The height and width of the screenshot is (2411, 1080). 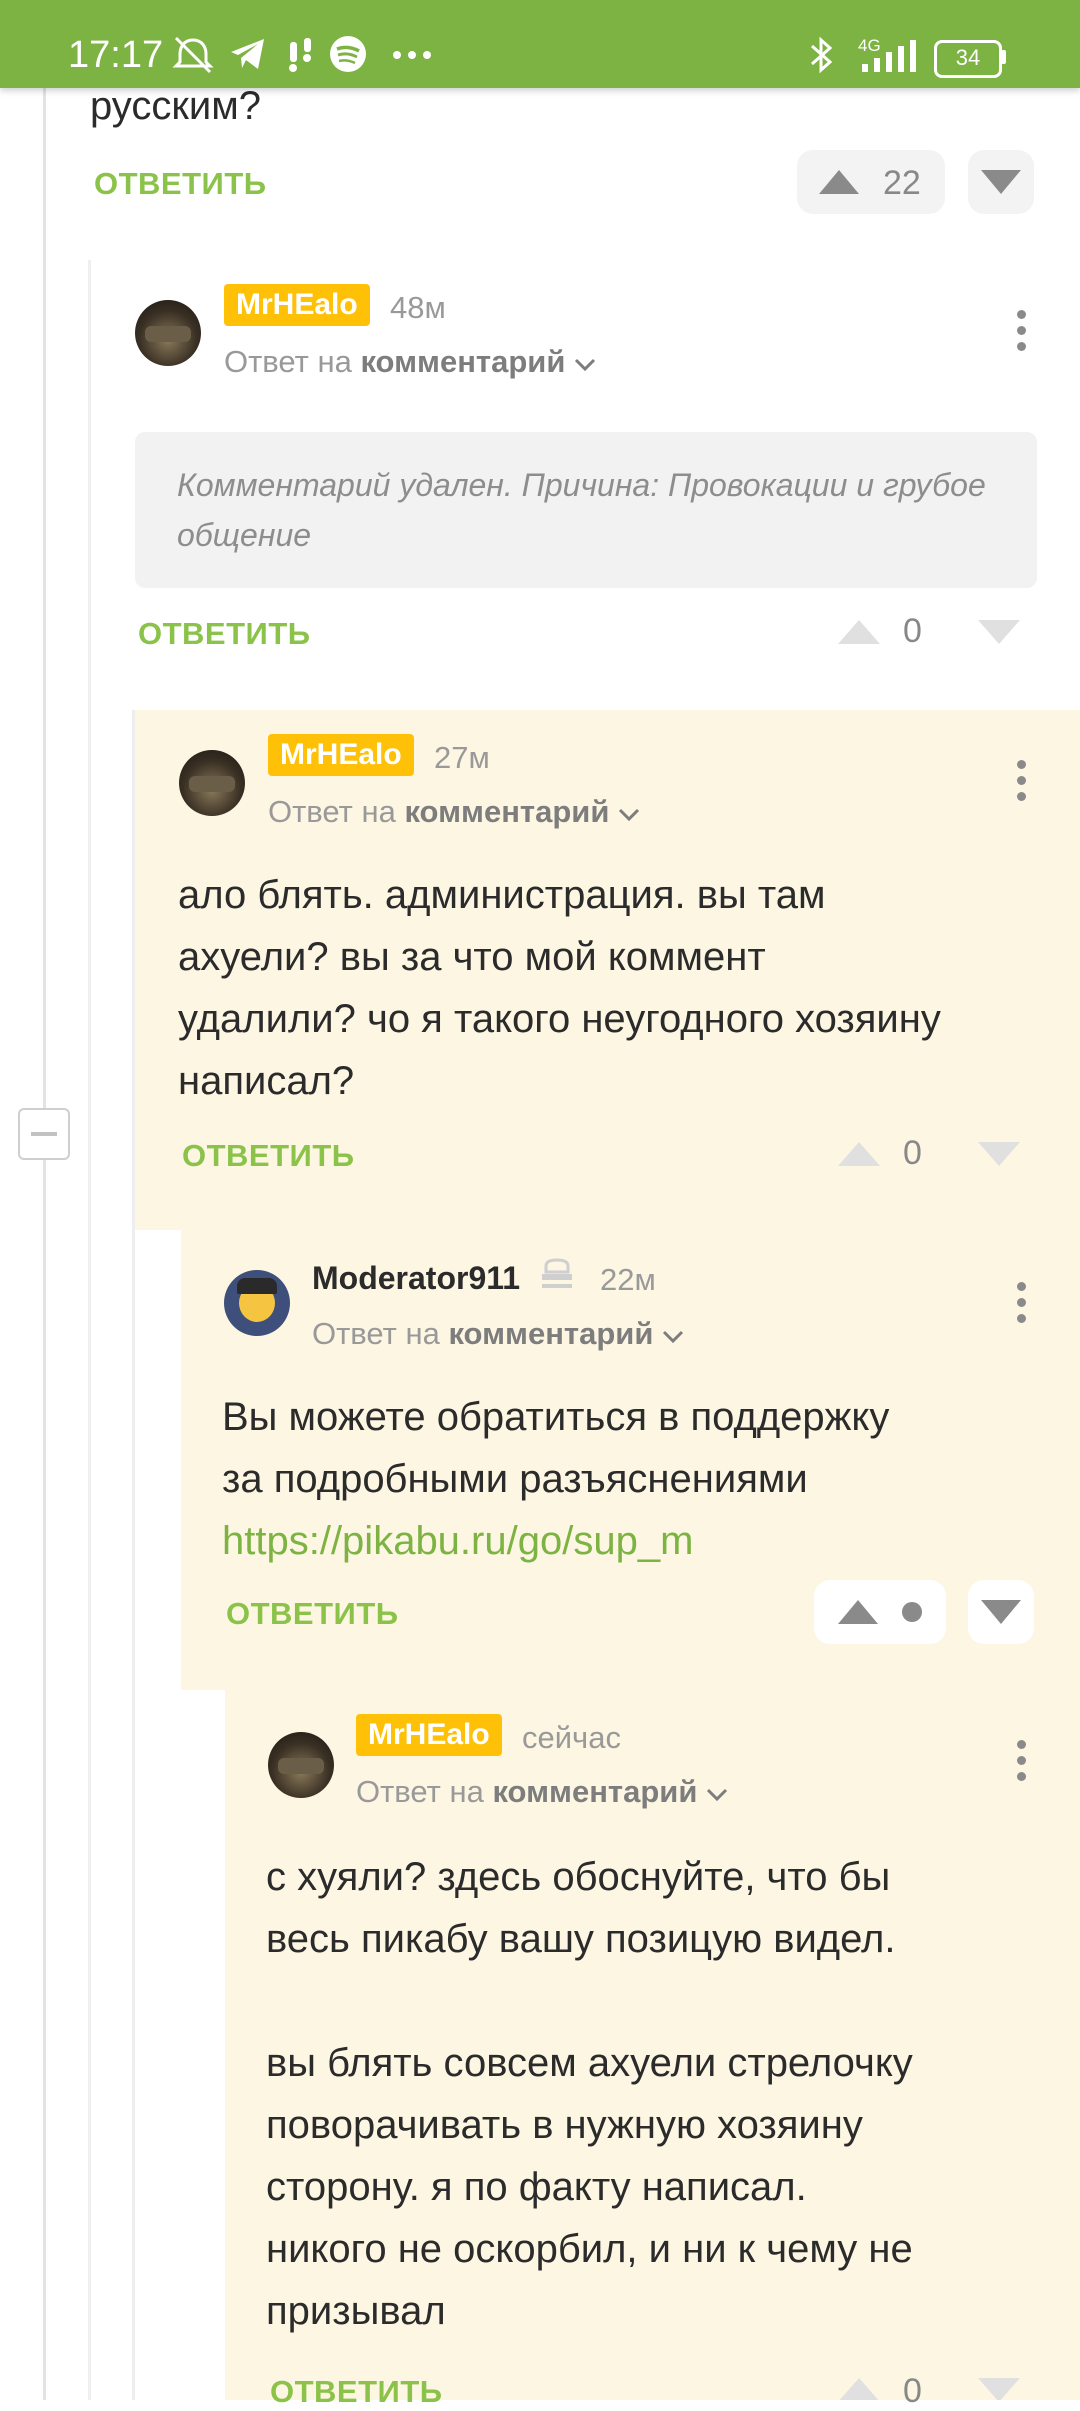 What do you see at coordinates (557, 1273) in the screenshot?
I see `moderator-badge-icon` at bounding box center [557, 1273].